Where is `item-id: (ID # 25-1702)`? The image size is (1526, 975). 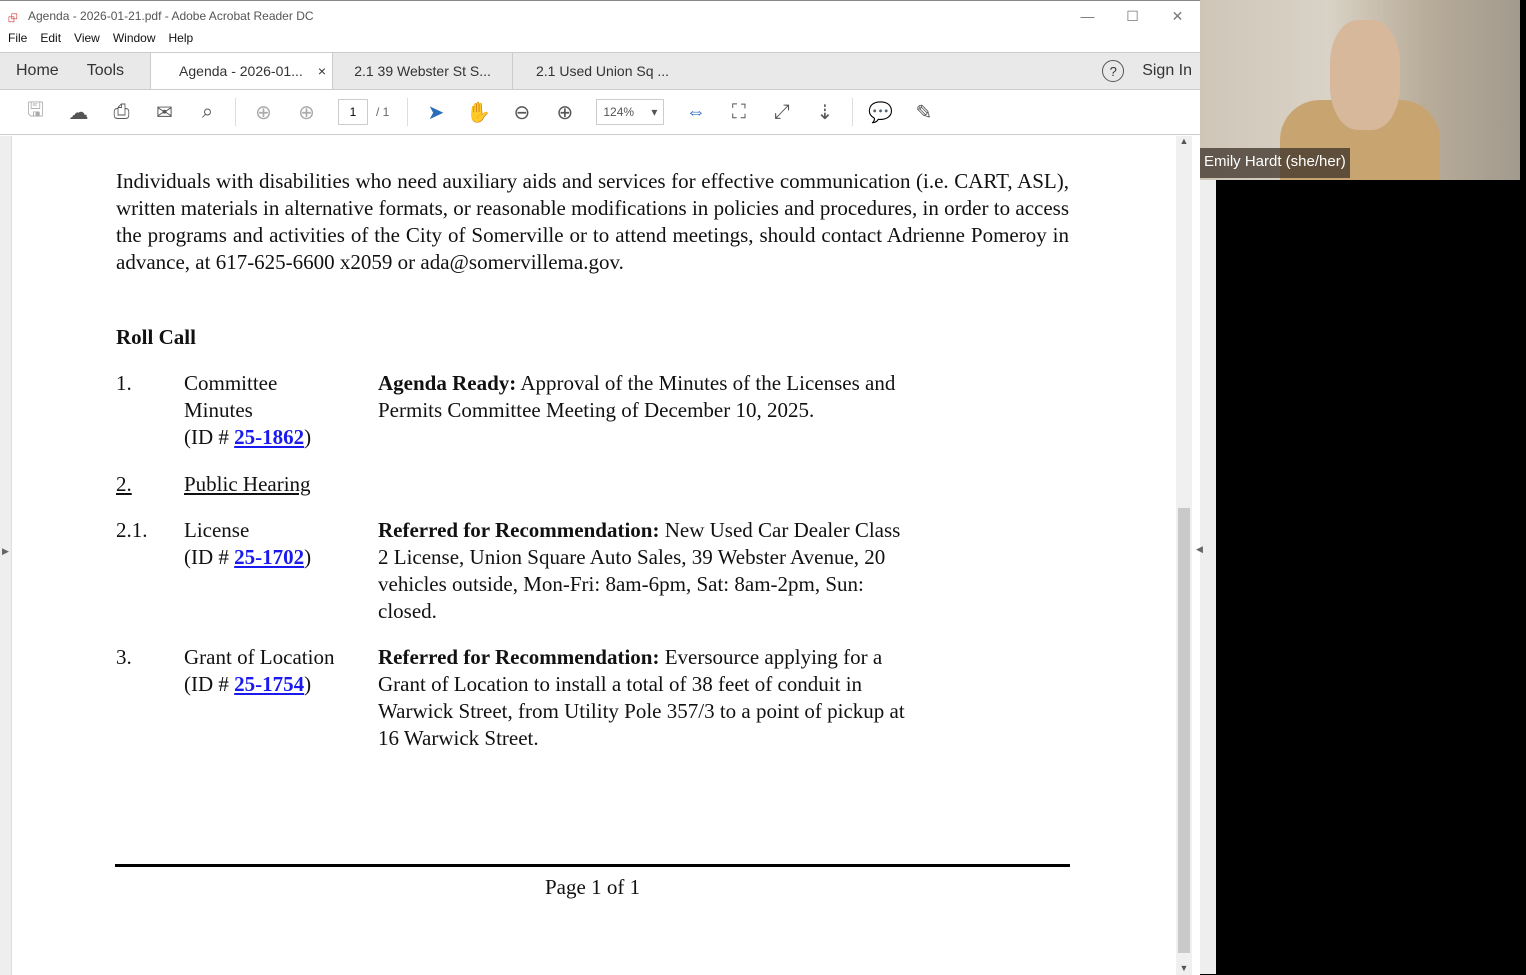 item-id: (ID # 25-1702) is located at coordinates (247, 557).